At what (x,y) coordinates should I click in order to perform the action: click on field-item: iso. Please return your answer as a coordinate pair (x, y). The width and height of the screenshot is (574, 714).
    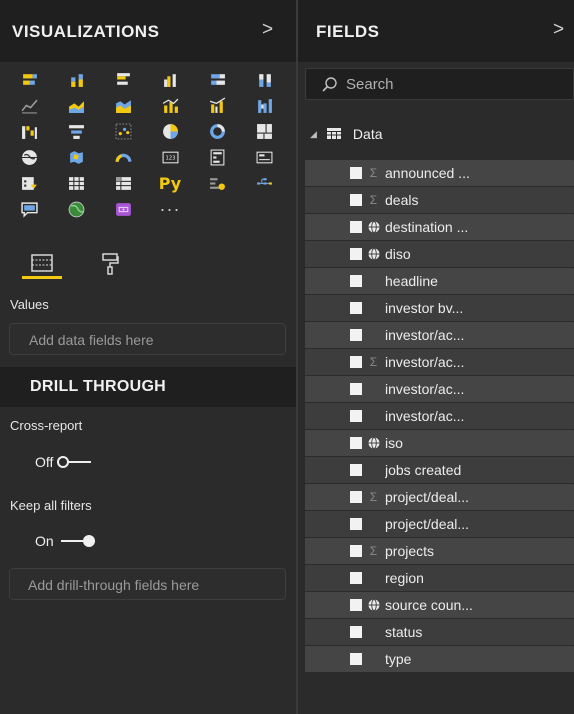
    Looking at the image, I should click on (439, 443).